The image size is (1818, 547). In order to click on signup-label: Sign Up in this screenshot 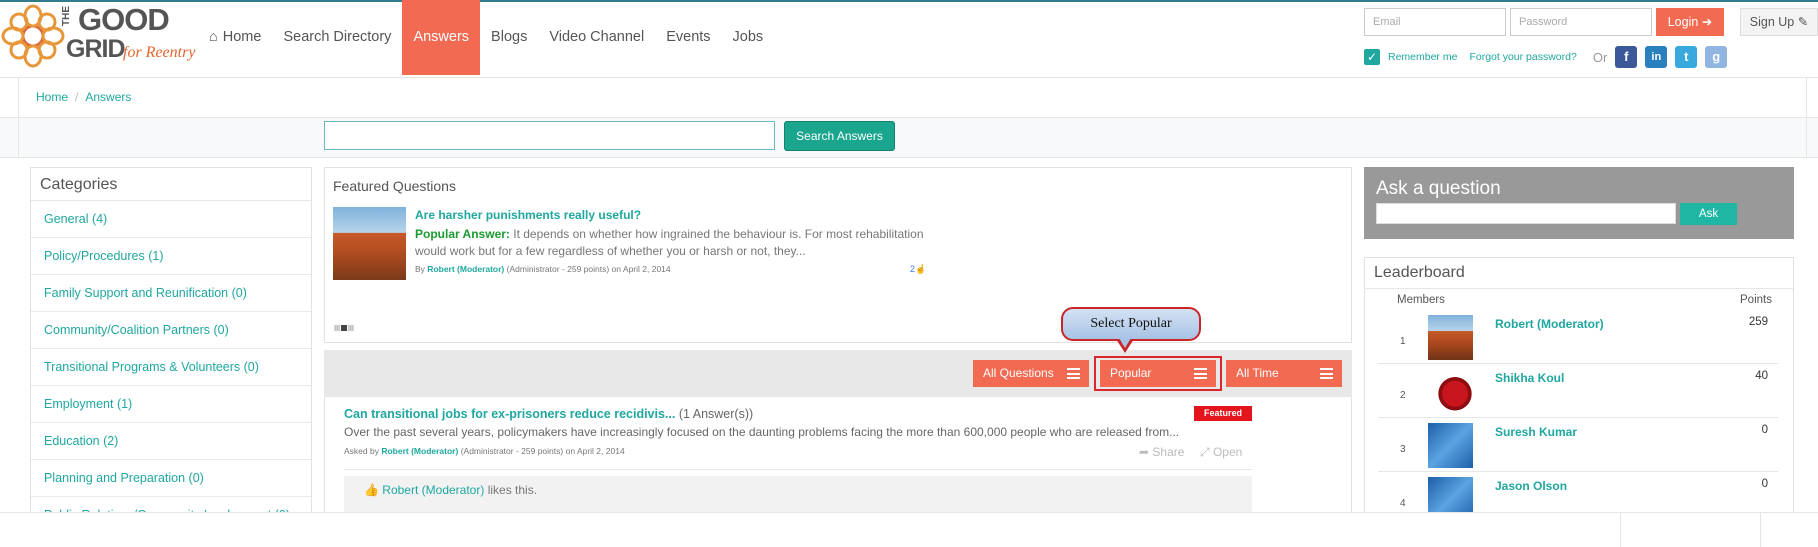, I will do `click(1772, 22)`.